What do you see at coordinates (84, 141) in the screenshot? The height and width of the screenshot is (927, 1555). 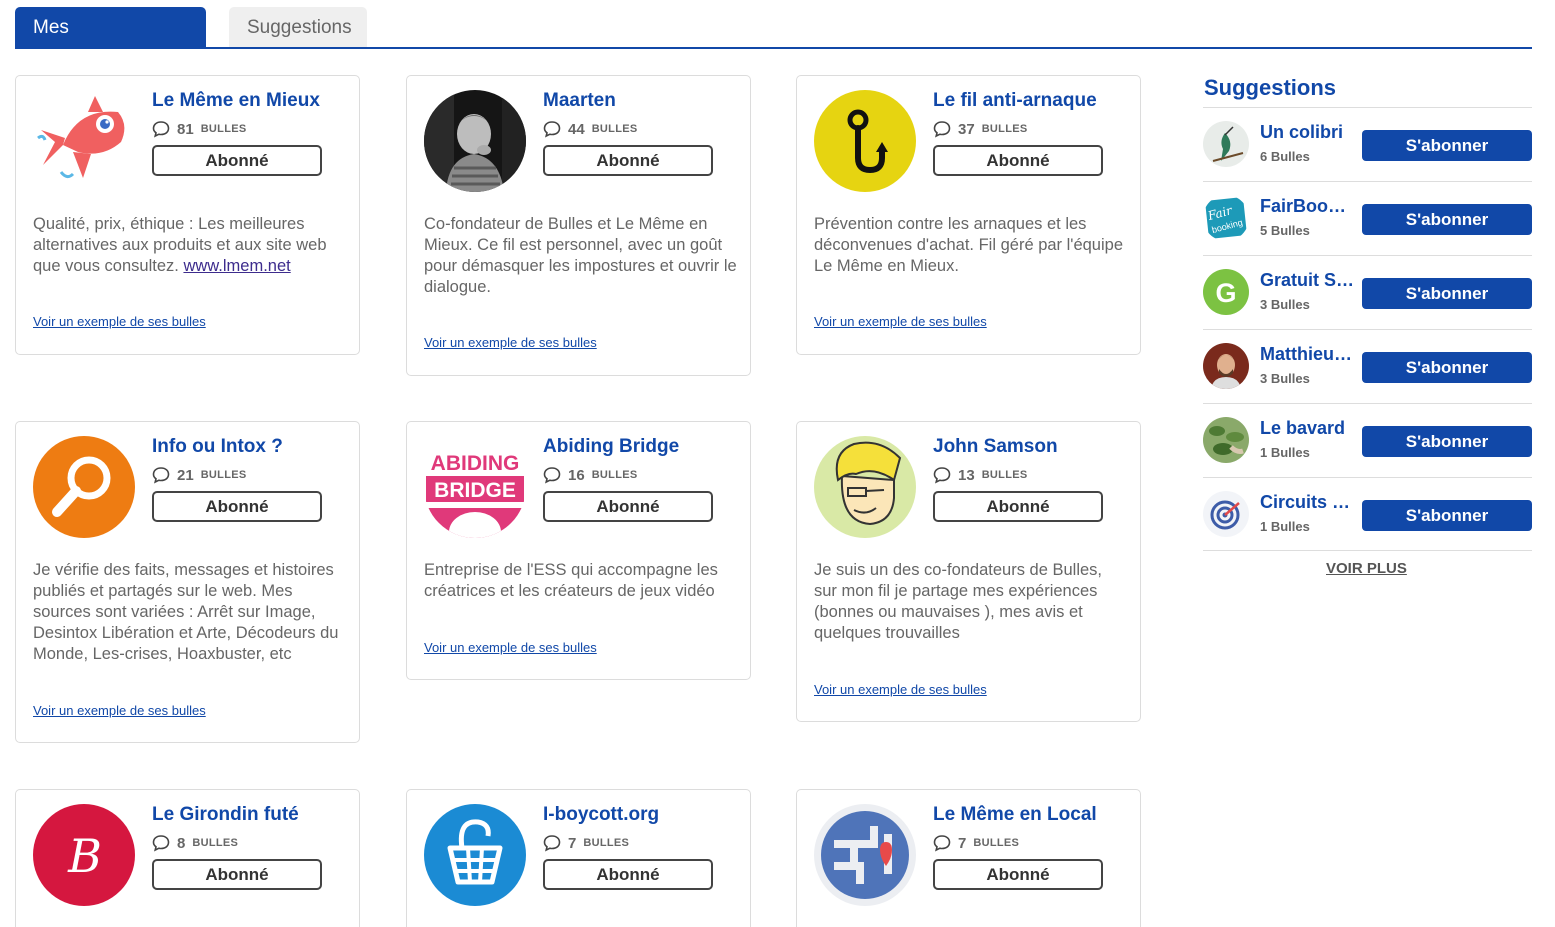 I see `fish-icon` at bounding box center [84, 141].